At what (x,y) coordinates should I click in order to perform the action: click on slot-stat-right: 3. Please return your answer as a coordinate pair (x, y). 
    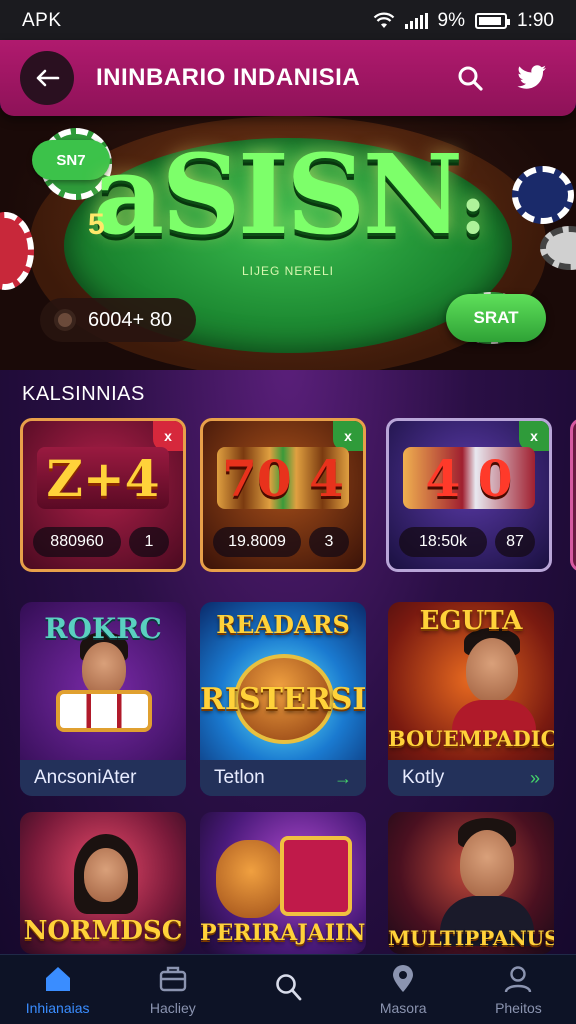
    Looking at the image, I should click on (329, 542).